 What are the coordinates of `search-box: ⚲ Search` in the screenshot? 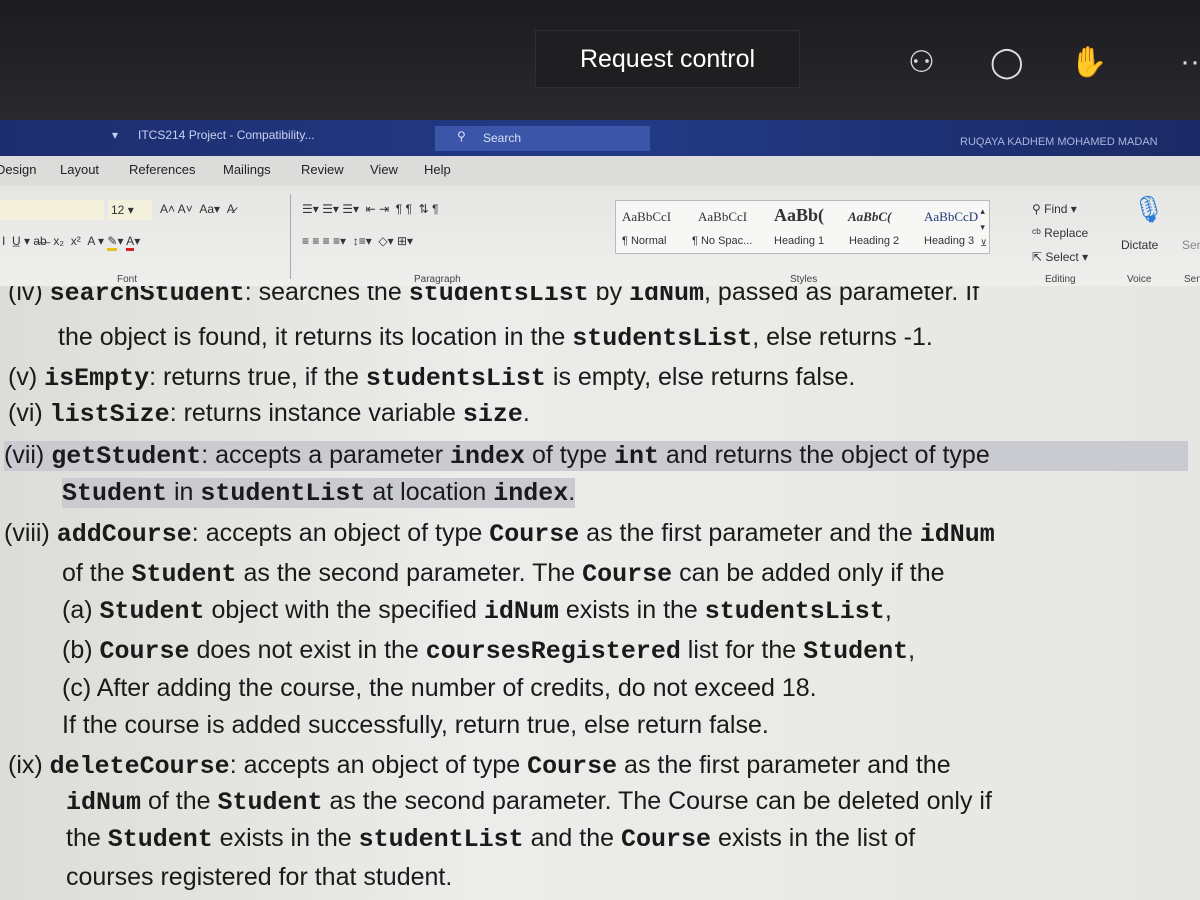 It's located at (542, 138).